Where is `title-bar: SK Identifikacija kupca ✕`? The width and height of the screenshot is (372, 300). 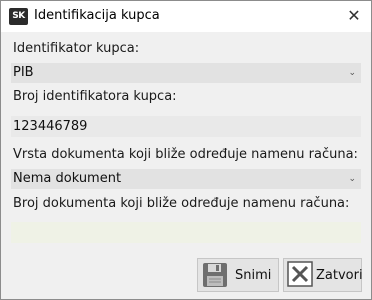 title-bar: SK Identifikacija kupca ✕ is located at coordinates (186, 16).